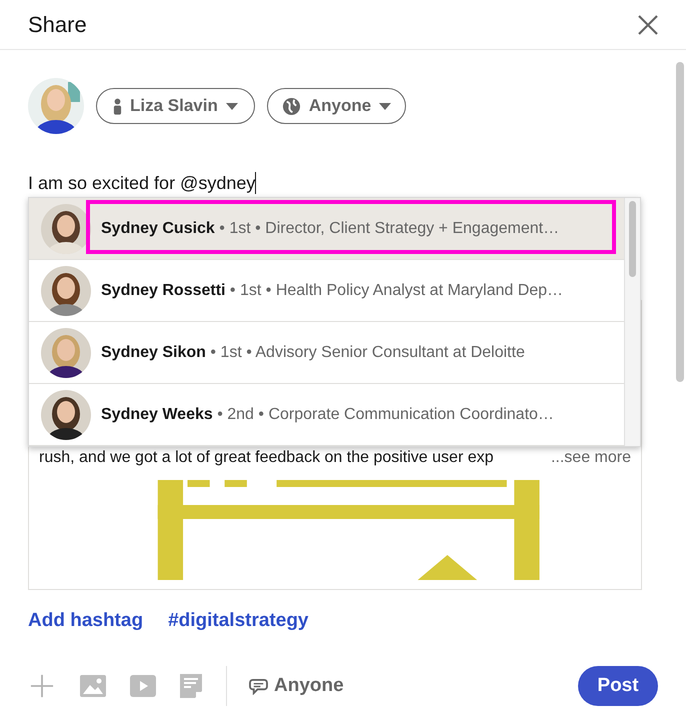 The height and width of the screenshot is (723, 686). Describe the element at coordinates (143, 686) in the screenshot. I see `video-icon` at that location.